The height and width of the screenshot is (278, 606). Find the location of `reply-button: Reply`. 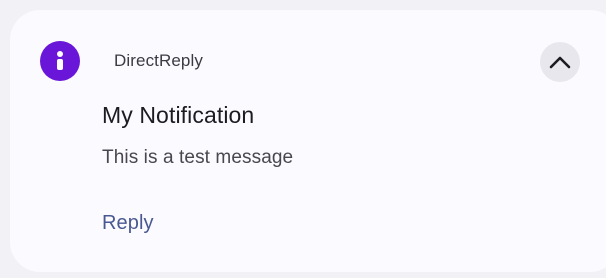

reply-button: Reply is located at coordinates (128, 223).